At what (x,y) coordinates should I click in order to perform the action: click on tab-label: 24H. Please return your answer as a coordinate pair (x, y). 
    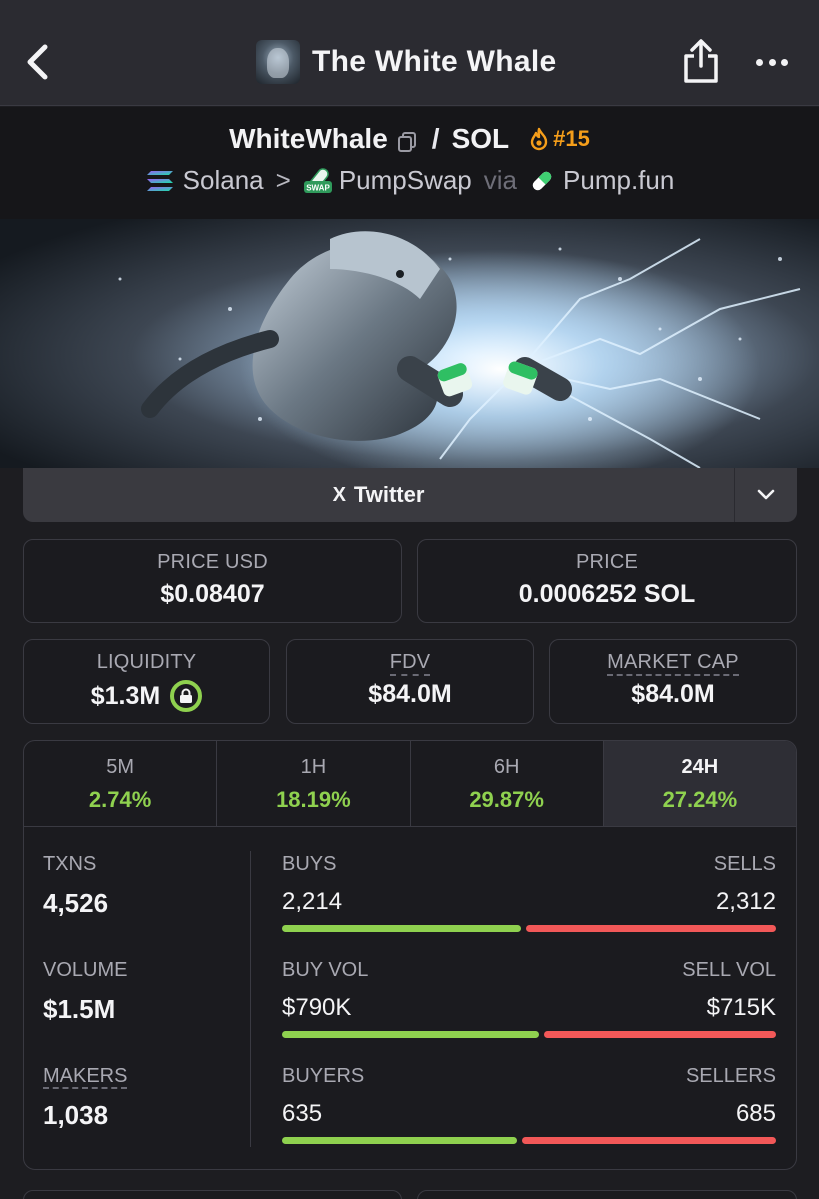
    Looking at the image, I should click on (700, 767).